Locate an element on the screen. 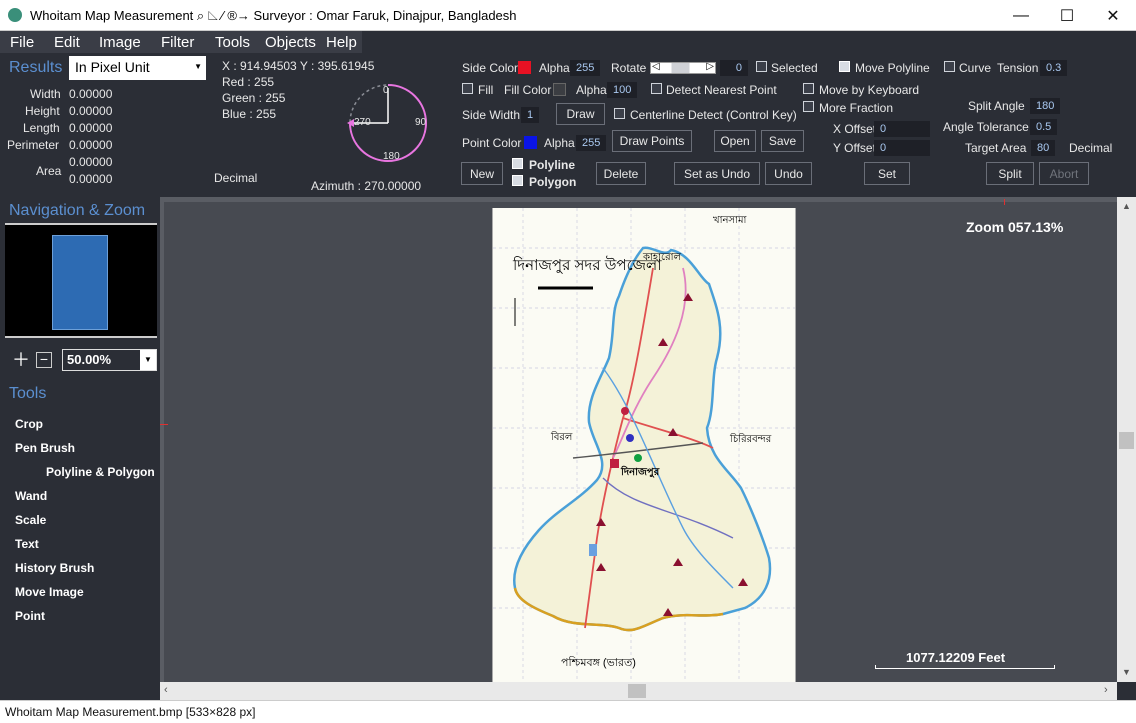  navigation-viewport is located at coordinates (80, 282).